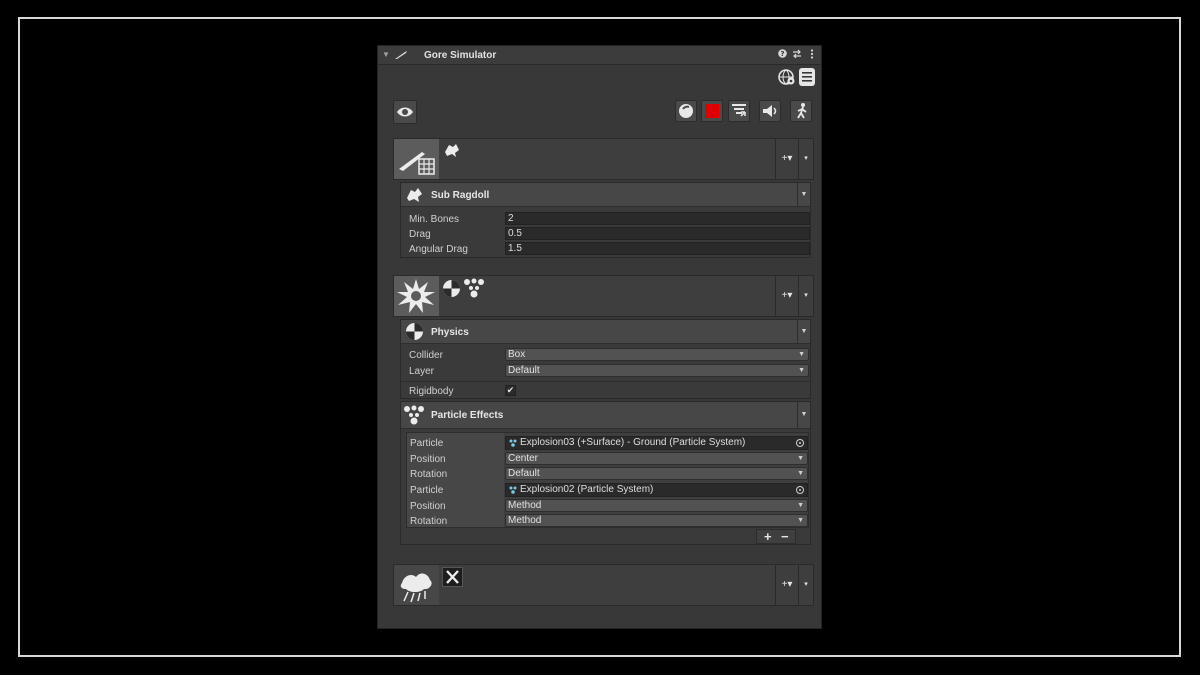 The image size is (1200, 675). What do you see at coordinates (599, 55) in the screenshot?
I see `component-header: ▼ Gore Simulator ?` at bounding box center [599, 55].